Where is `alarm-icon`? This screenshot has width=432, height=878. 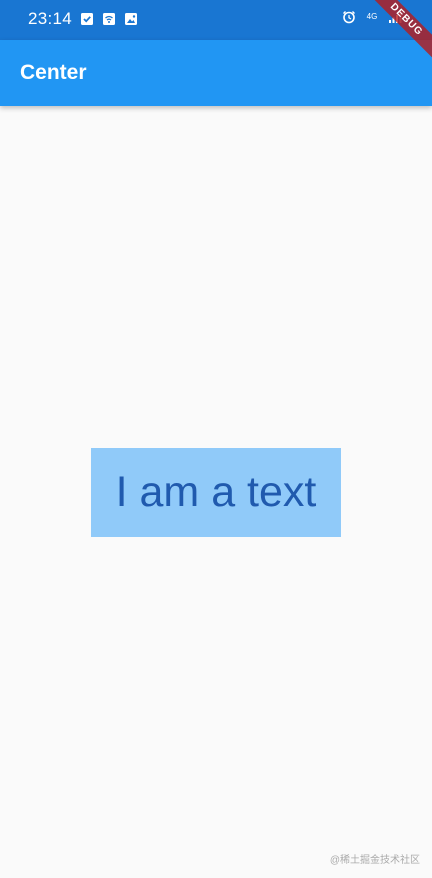 alarm-icon is located at coordinates (349, 17).